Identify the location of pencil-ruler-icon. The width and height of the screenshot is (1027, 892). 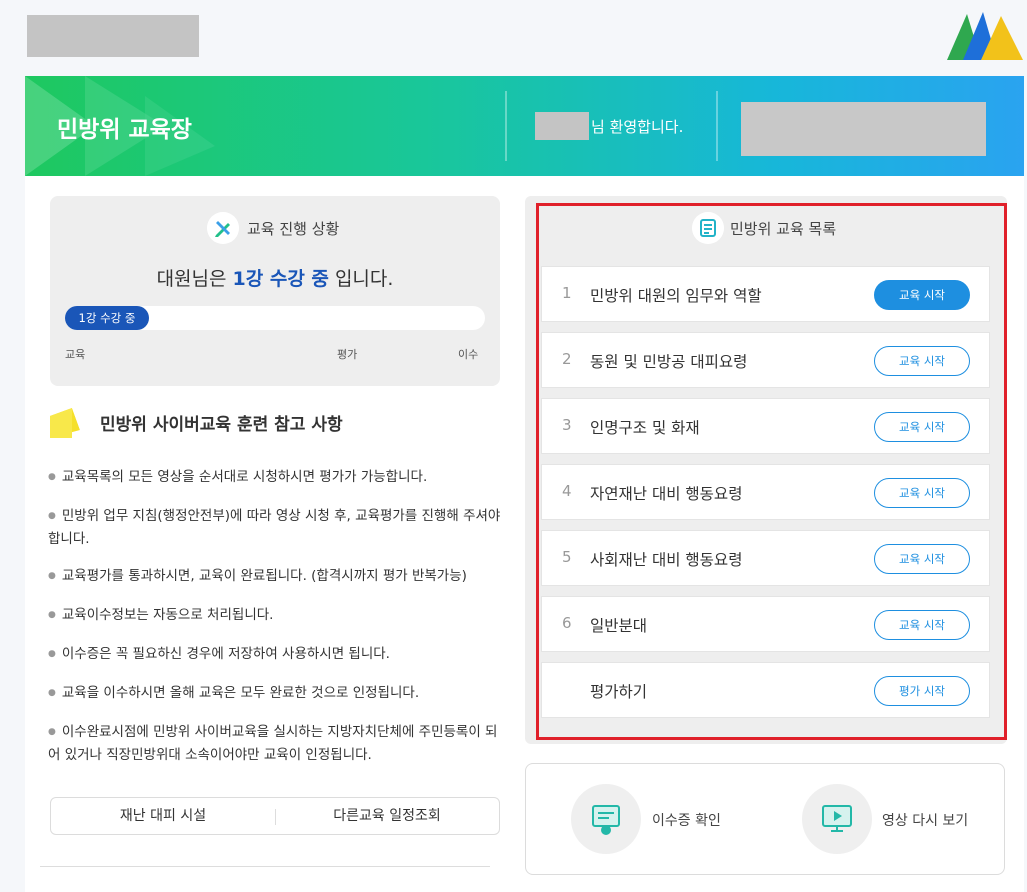
(223, 228).